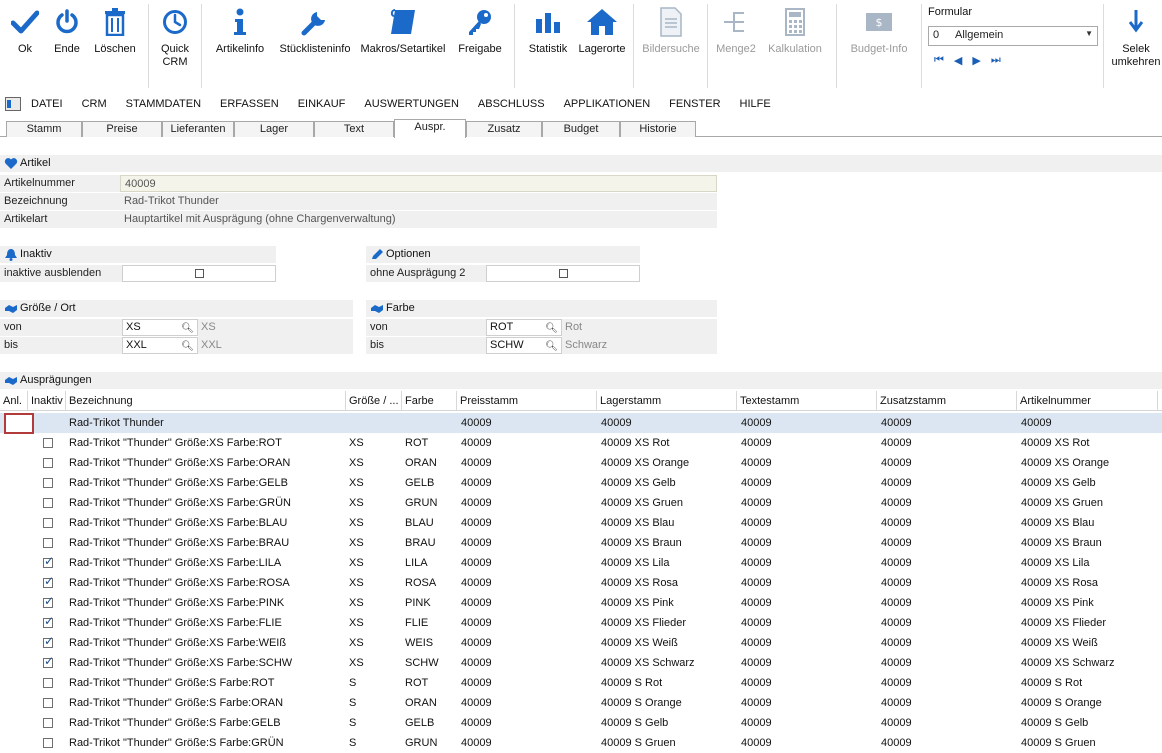  I want to click on column-header-zusatzstamm: Zusatzstamm, so click(947, 401).